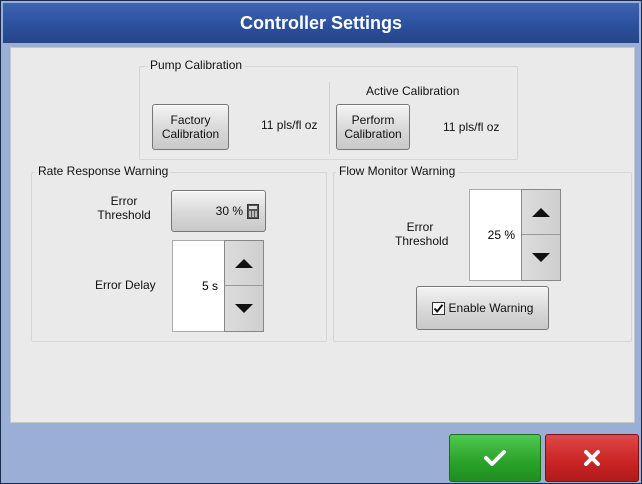 This screenshot has width=642, height=484. I want to click on dialog-title: Controller Settings, so click(321, 23).